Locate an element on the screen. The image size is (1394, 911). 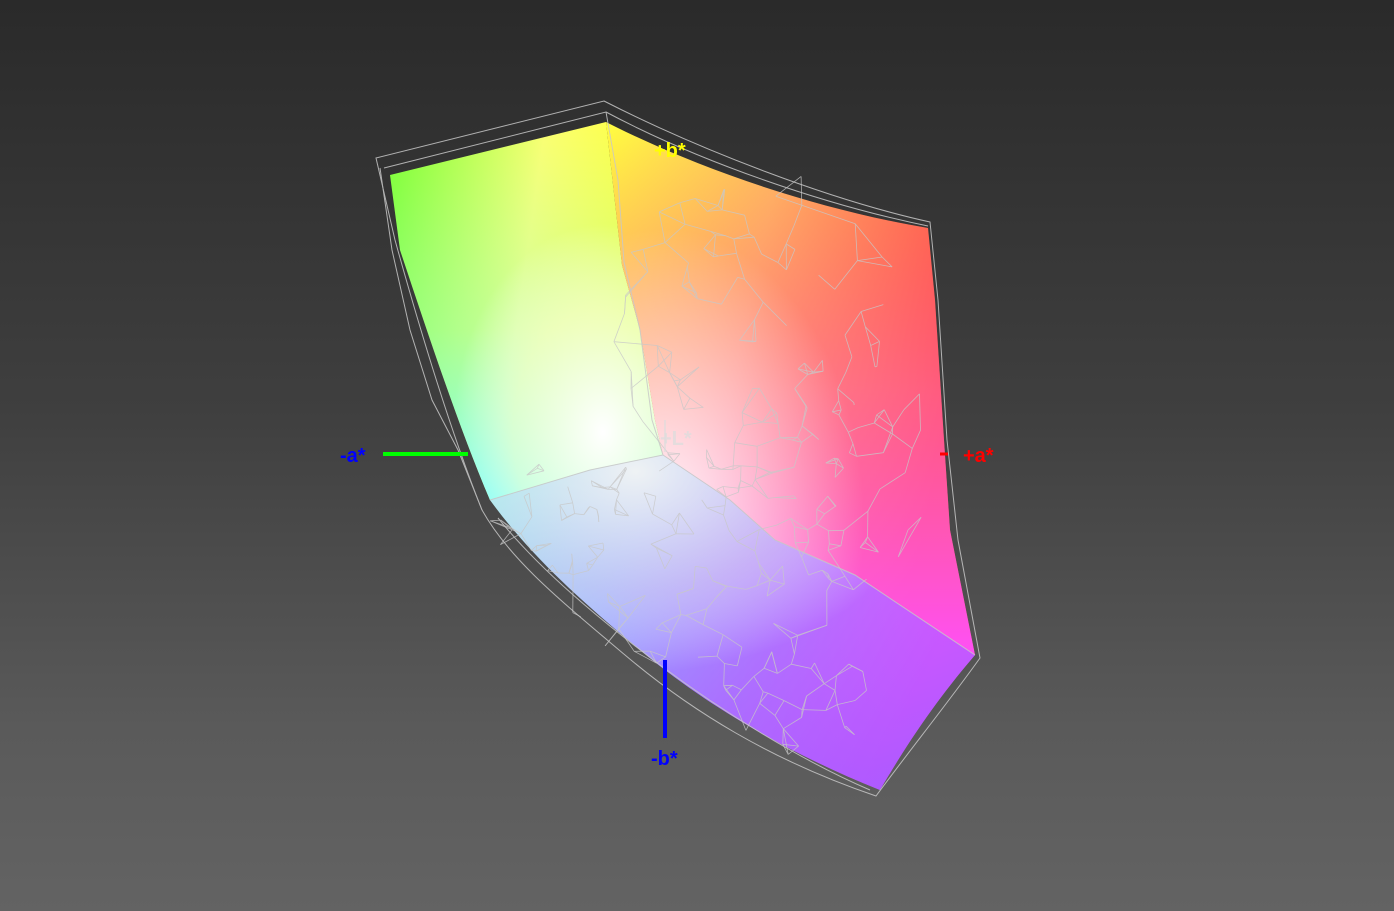
pos-l-label: +L* is located at coordinates (676, 439).